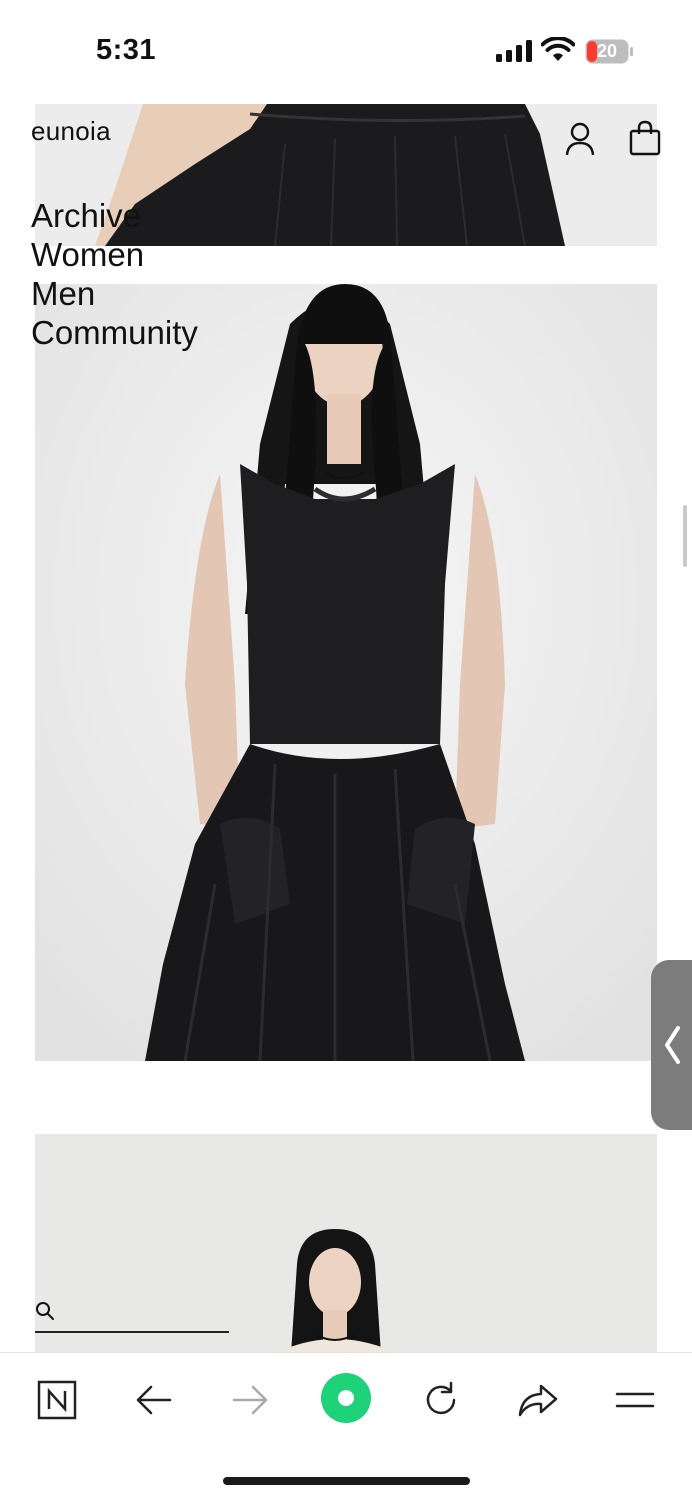  What do you see at coordinates (126, 50) in the screenshot?
I see `status-time: 5:31` at bounding box center [126, 50].